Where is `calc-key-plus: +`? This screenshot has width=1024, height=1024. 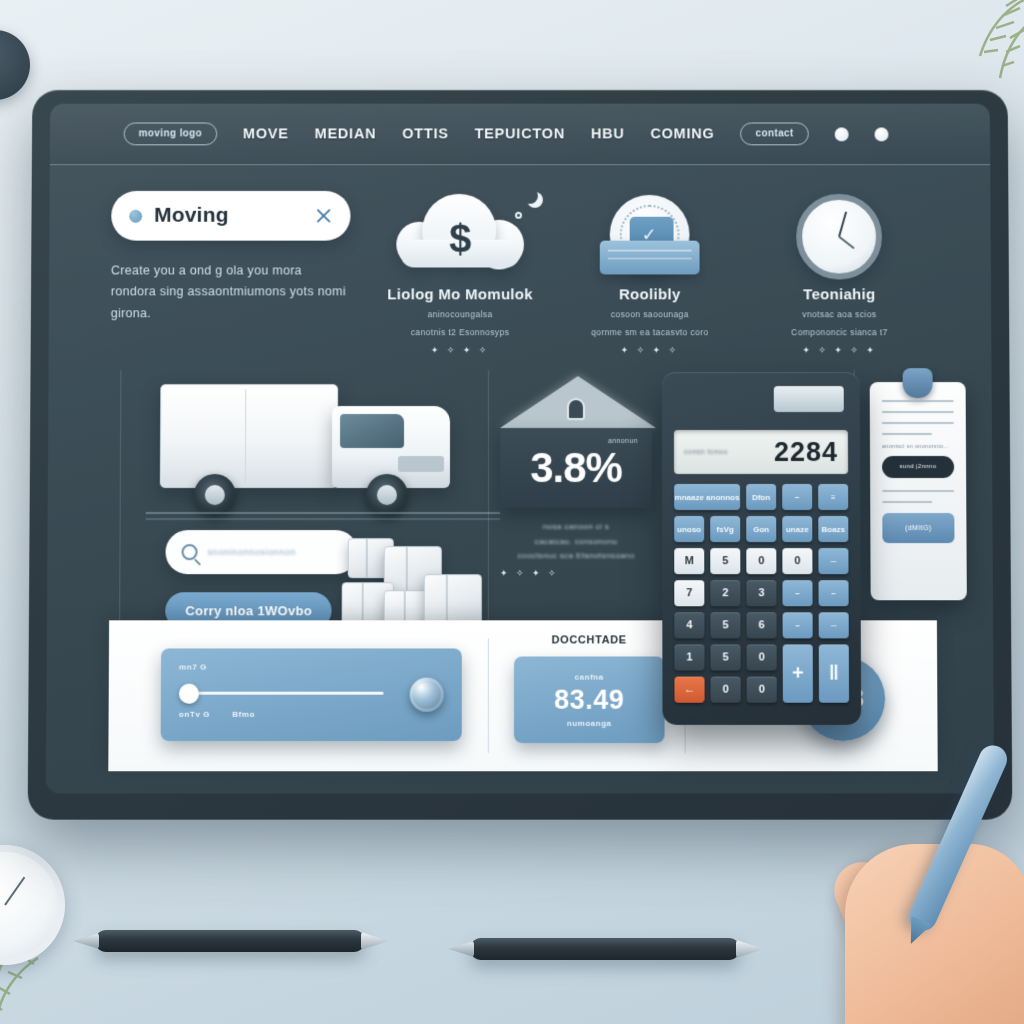 calc-key-plus: + is located at coordinates (797, 674).